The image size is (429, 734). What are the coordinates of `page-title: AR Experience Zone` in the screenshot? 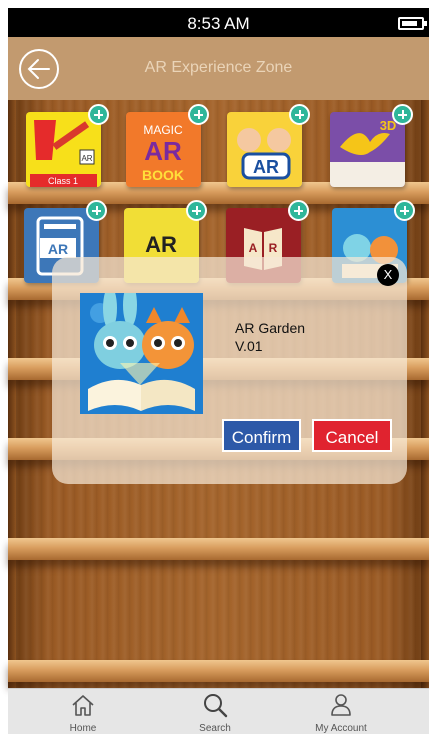 It's located at (218, 67).